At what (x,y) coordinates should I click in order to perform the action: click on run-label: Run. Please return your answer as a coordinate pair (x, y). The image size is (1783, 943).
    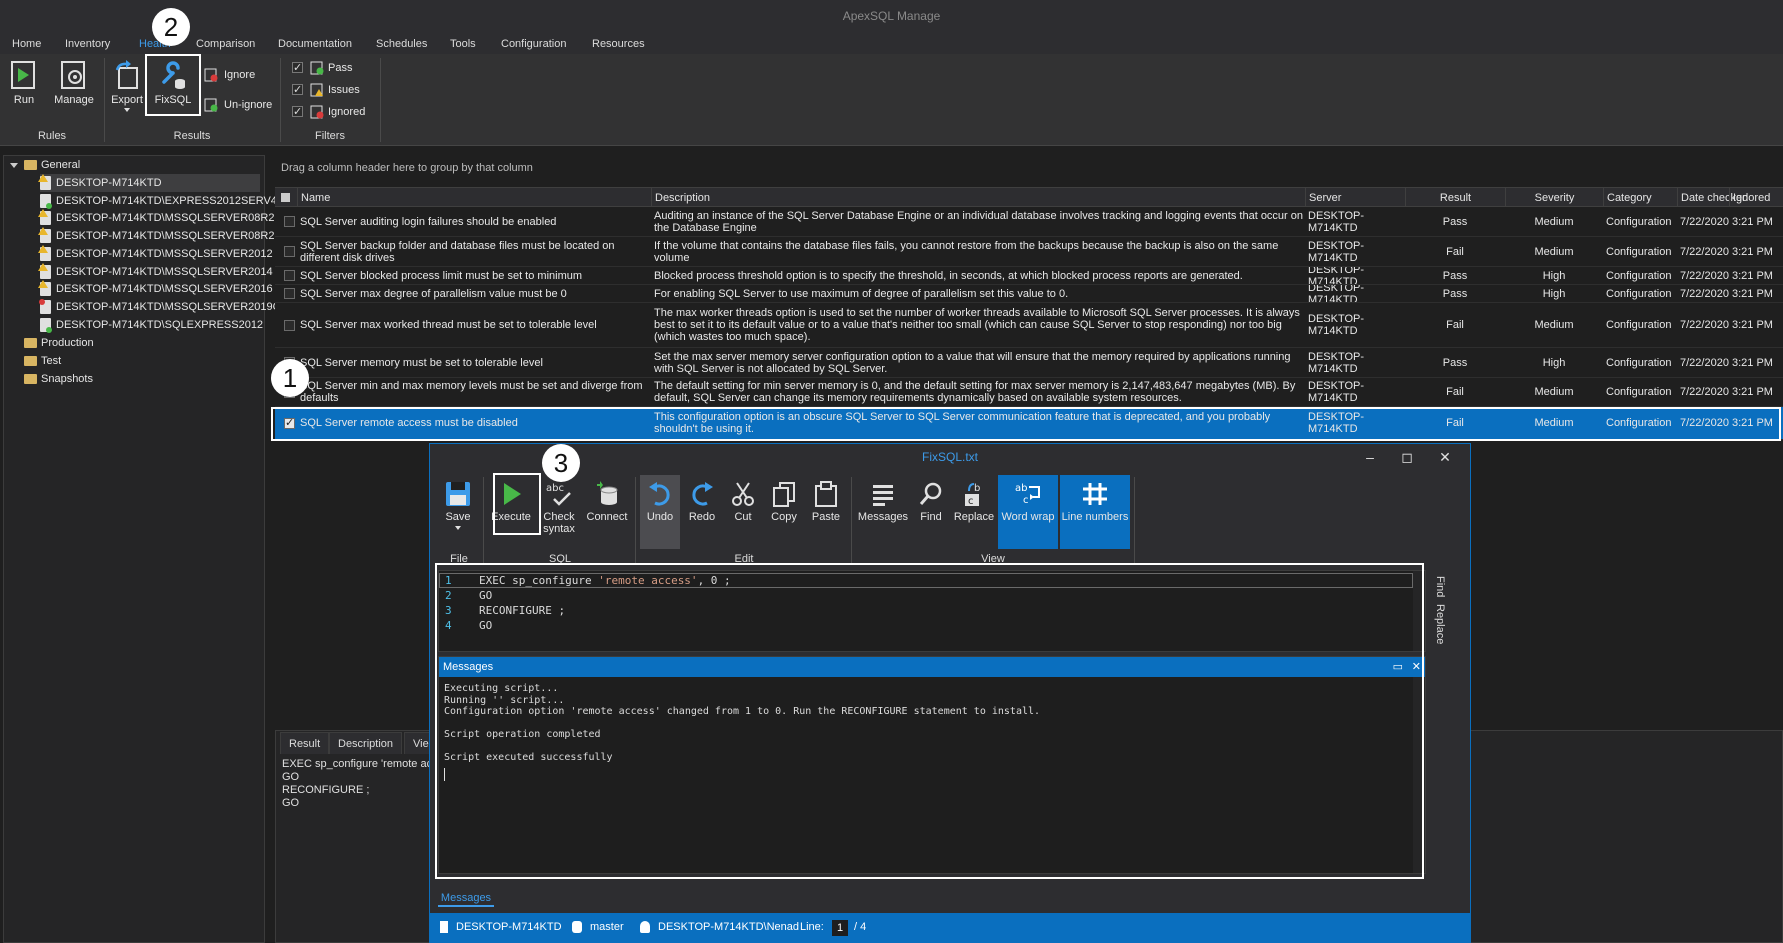
    Looking at the image, I should click on (24, 100).